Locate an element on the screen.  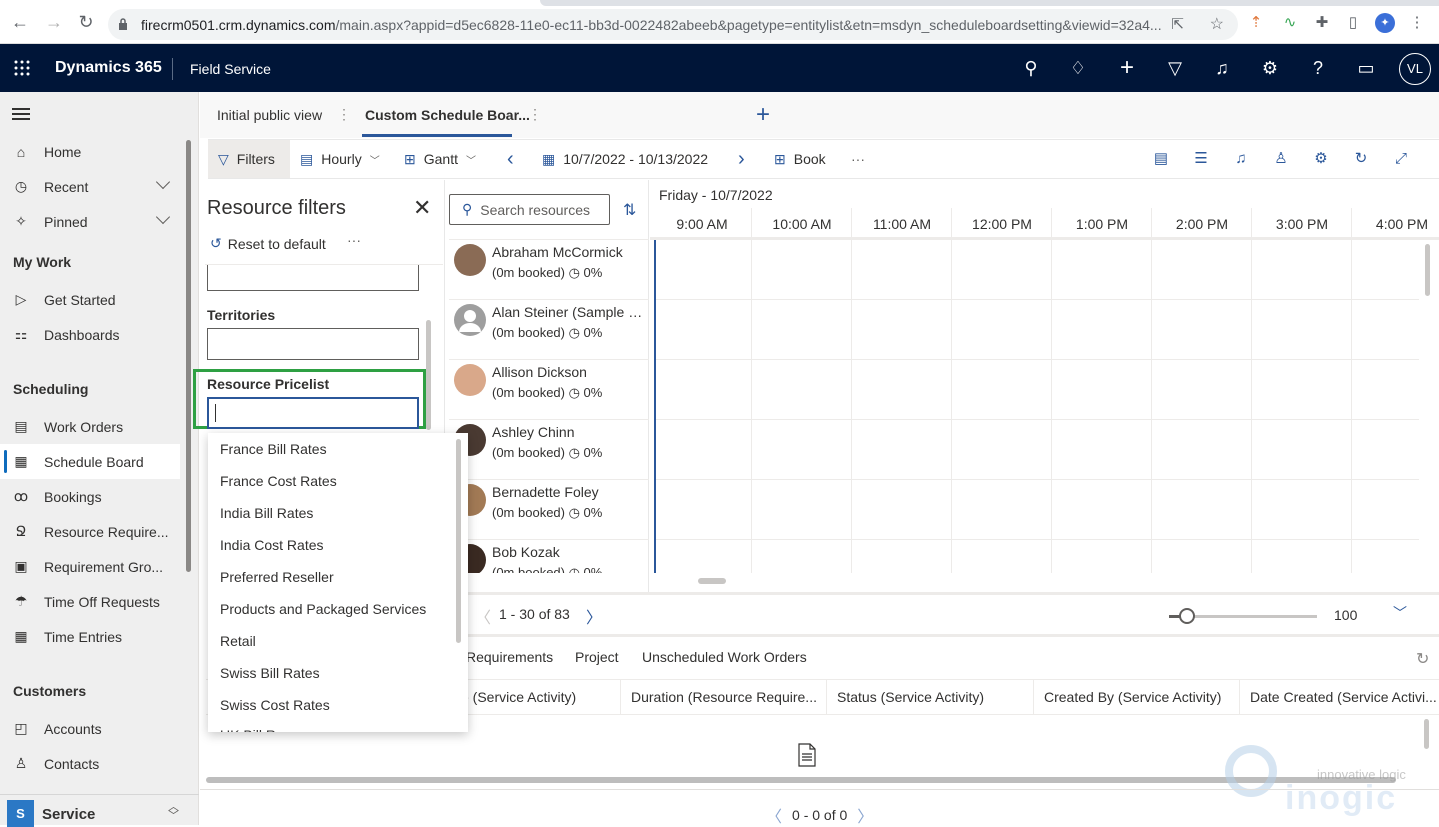
zoom-slider-thumb is located at coordinates (1186, 616).